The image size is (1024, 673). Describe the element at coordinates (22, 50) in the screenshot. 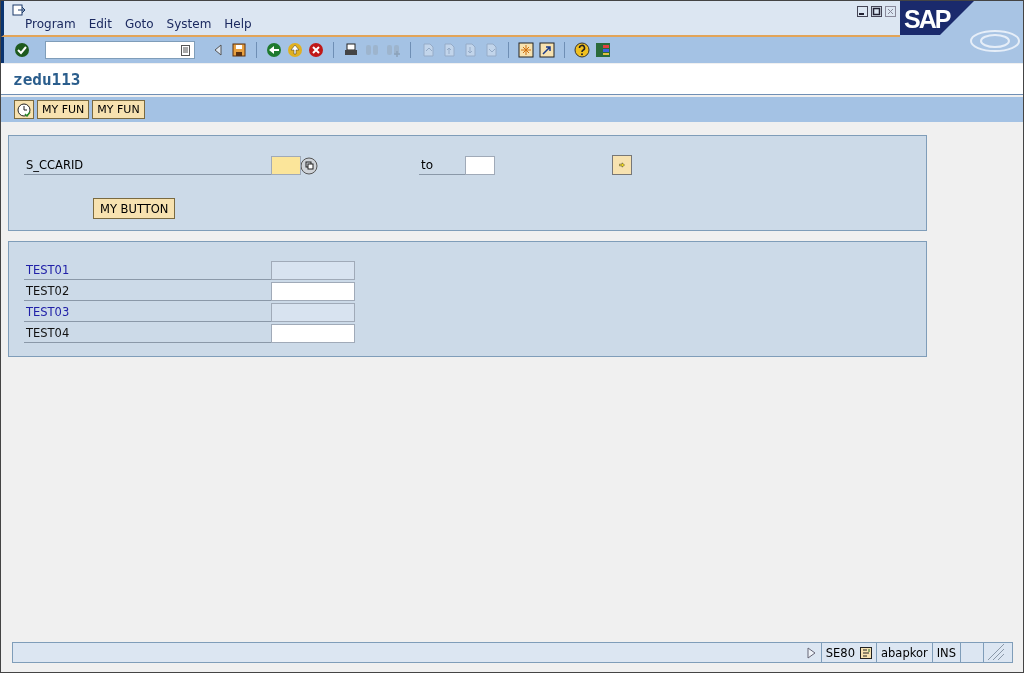

I see `enter-icon` at that location.